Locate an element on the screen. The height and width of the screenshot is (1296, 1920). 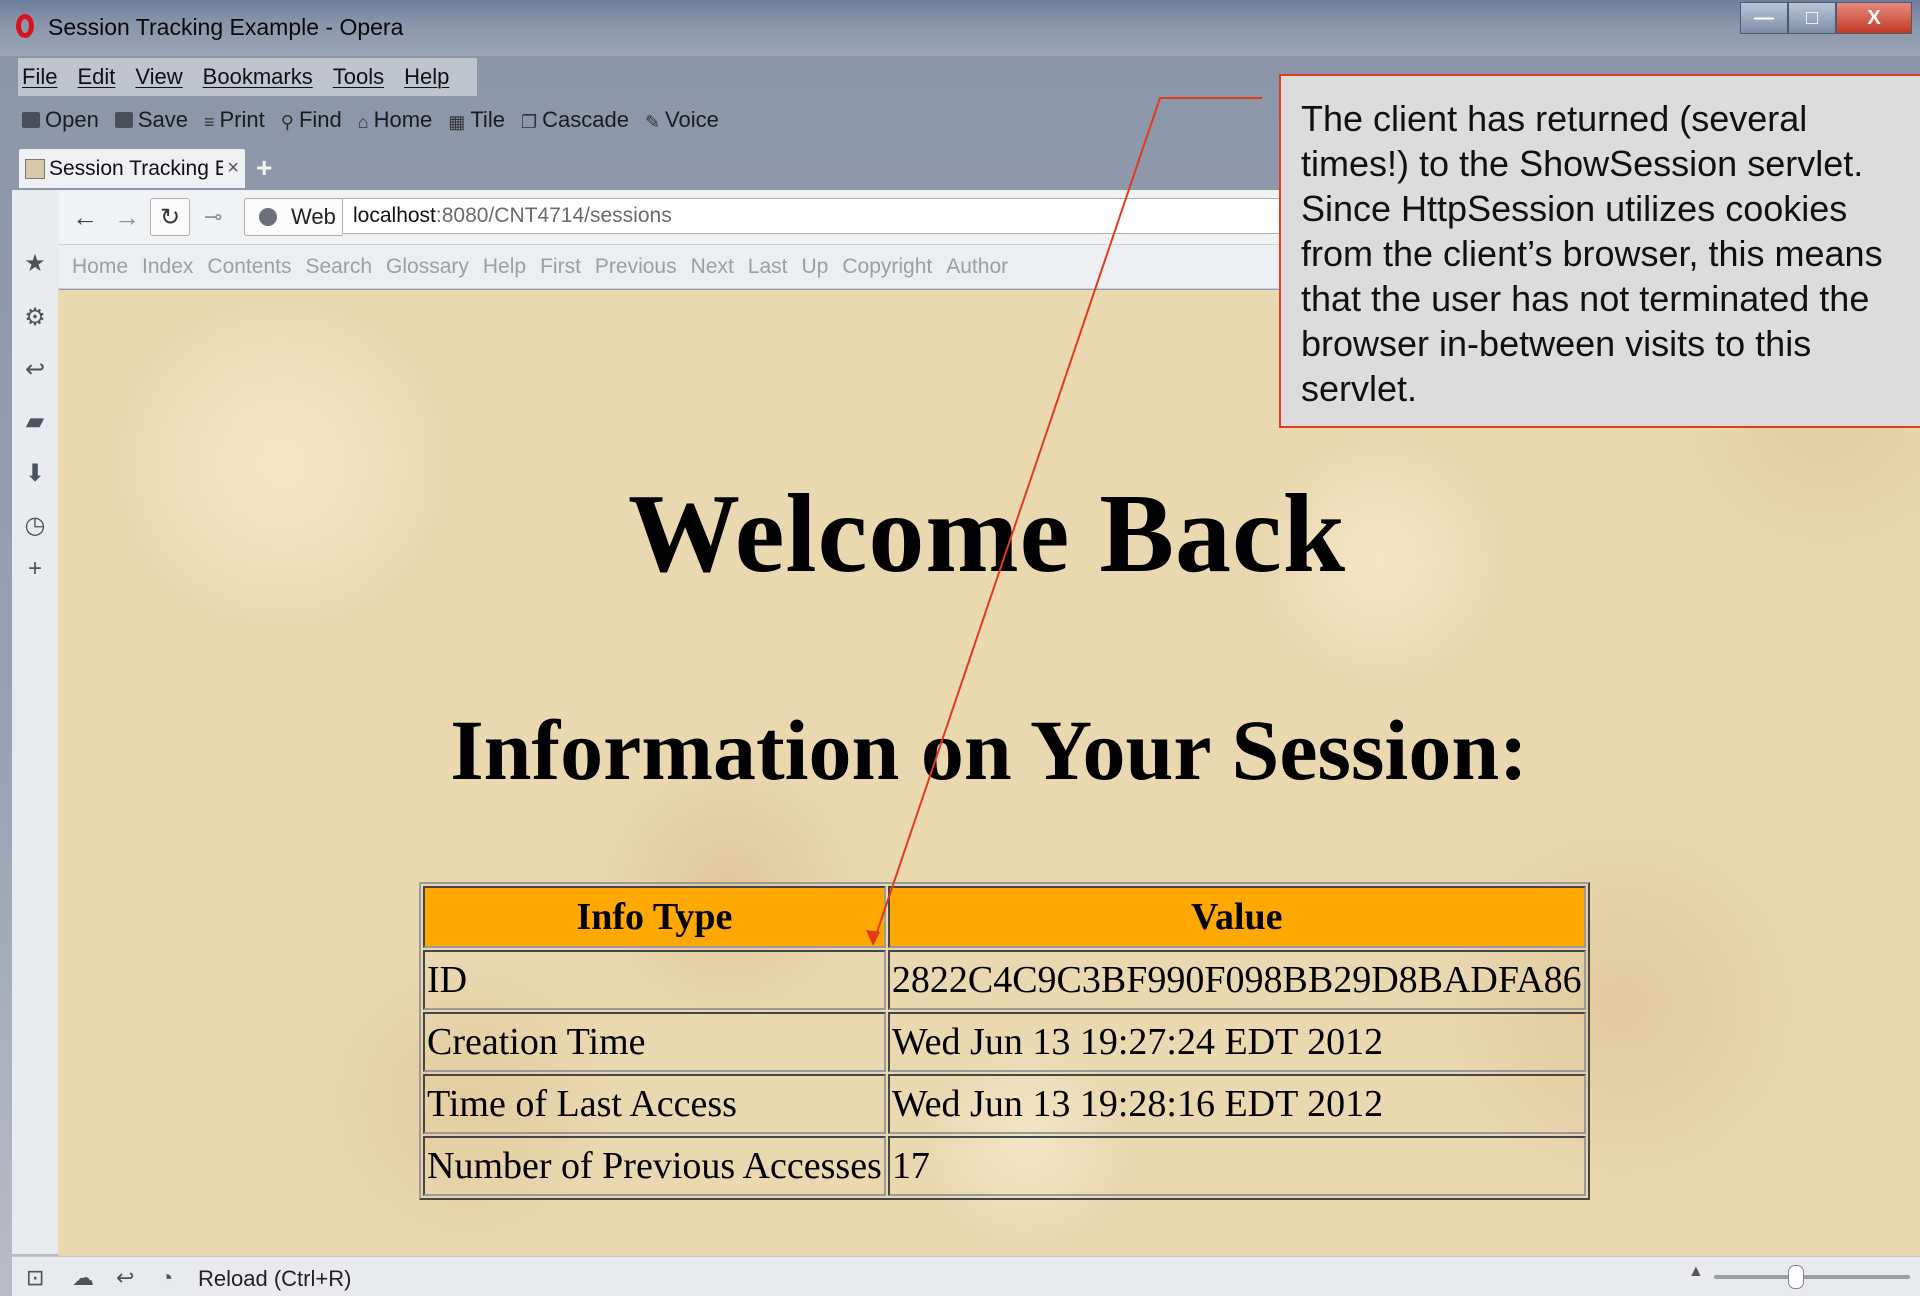
voice-label: Voice is located at coordinates (692, 119).